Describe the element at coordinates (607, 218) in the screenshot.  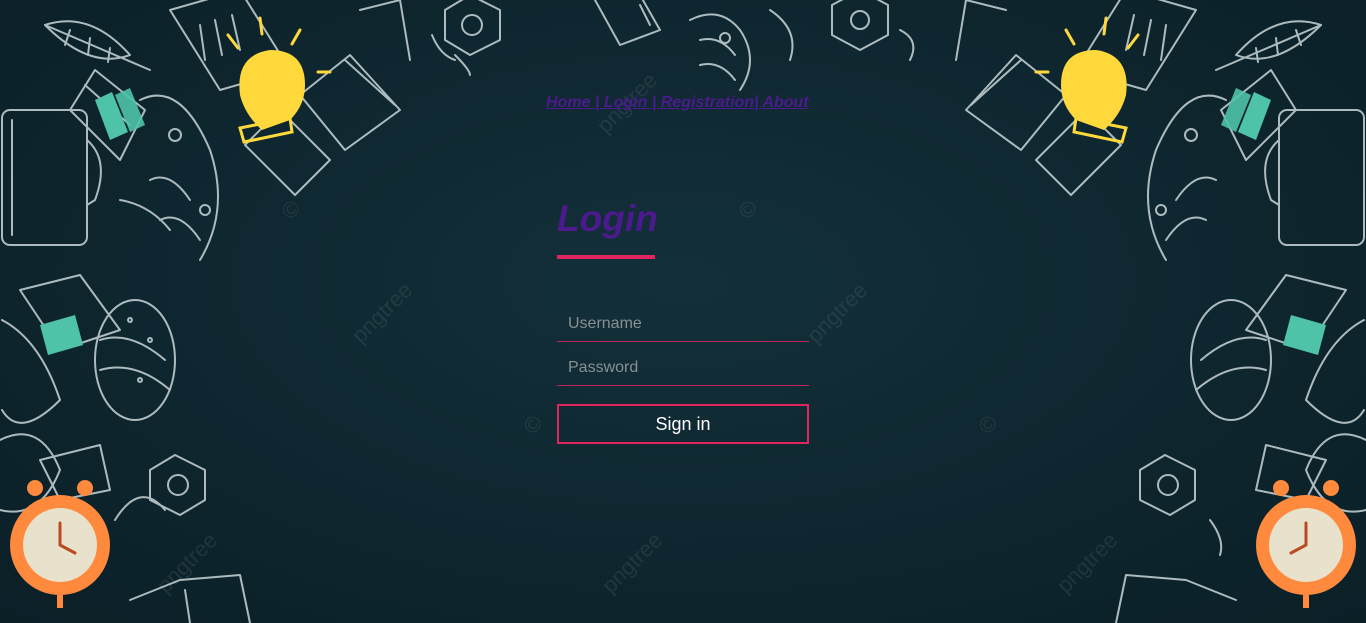
I see `page-title: Login` at that location.